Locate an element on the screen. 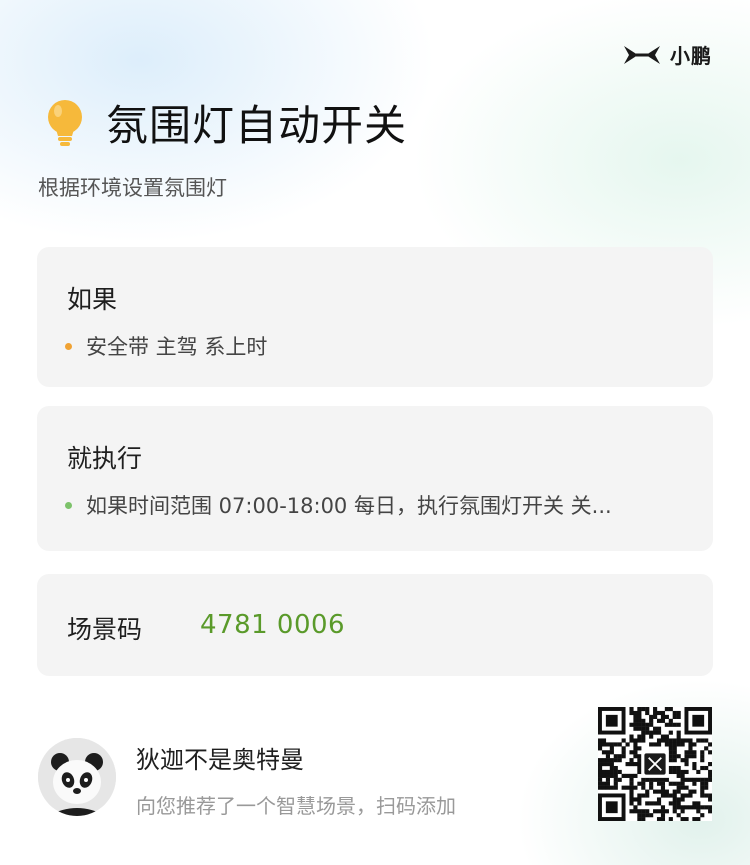  lightbulb-icon is located at coordinates (65, 122).